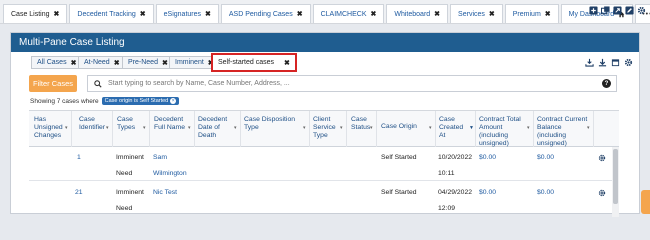 The height and width of the screenshot is (240, 650). I want to click on side-feedback-tab, so click(645, 202).